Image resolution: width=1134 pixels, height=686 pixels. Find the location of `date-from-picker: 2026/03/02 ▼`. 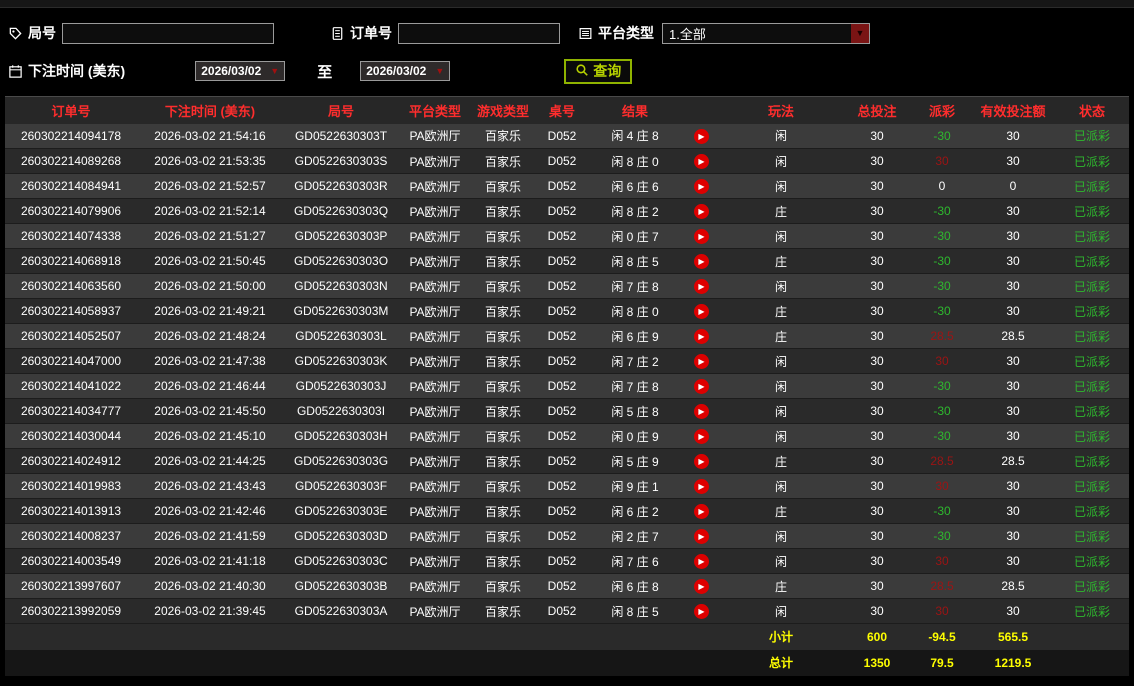

date-from-picker: 2026/03/02 ▼ is located at coordinates (240, 71).